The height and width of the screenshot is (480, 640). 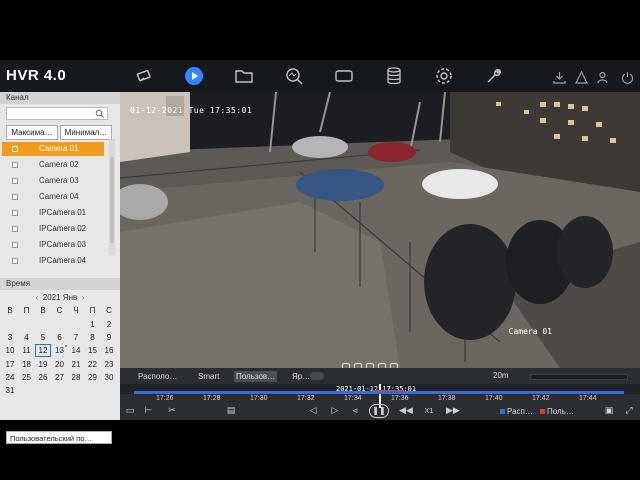 I want to click on playback-mode-tab: Smart, so click(x=208, y=376).